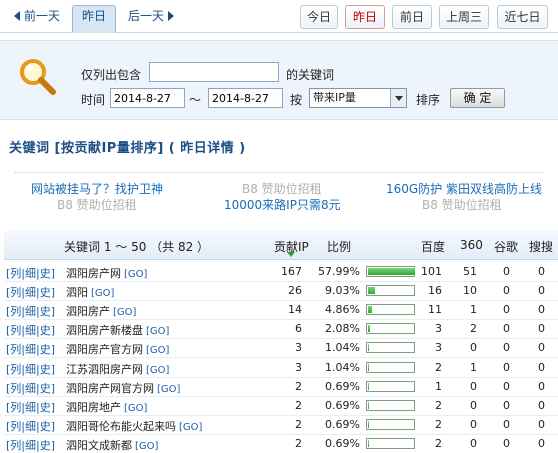  What do you see at coordinates (97, 188) in the screenshot?
I see `ad-link: 网站被挂马了？找护卫神` at bounding box center [97, 188].